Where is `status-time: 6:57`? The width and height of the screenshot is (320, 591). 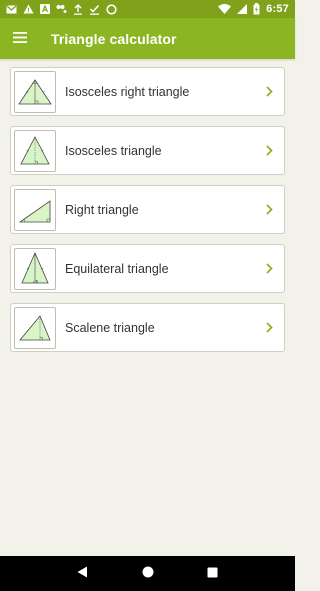
status-time: 6:57 is located at coordinates (277, 9).